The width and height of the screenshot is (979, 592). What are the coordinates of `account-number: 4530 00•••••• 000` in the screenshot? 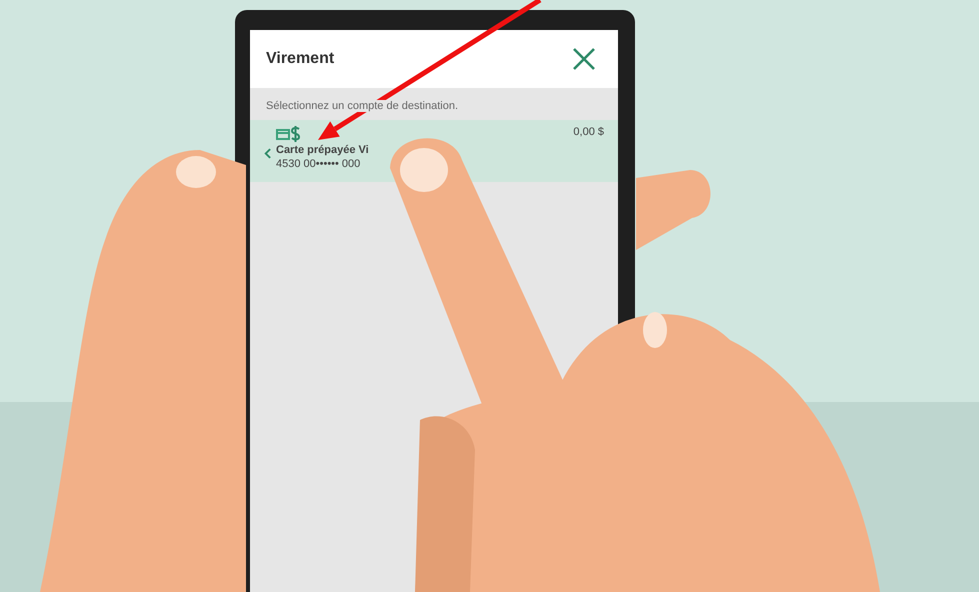 It's located at (318, 164).